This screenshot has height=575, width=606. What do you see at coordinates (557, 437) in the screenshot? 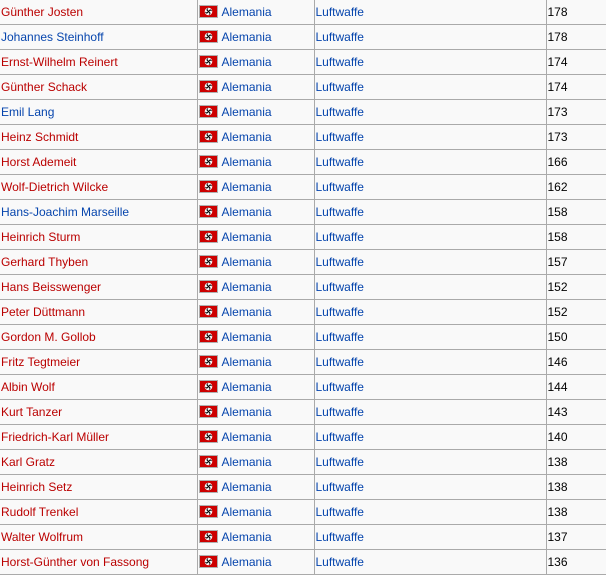
I see `kills-value: 140` at bounding box center [557, 437].